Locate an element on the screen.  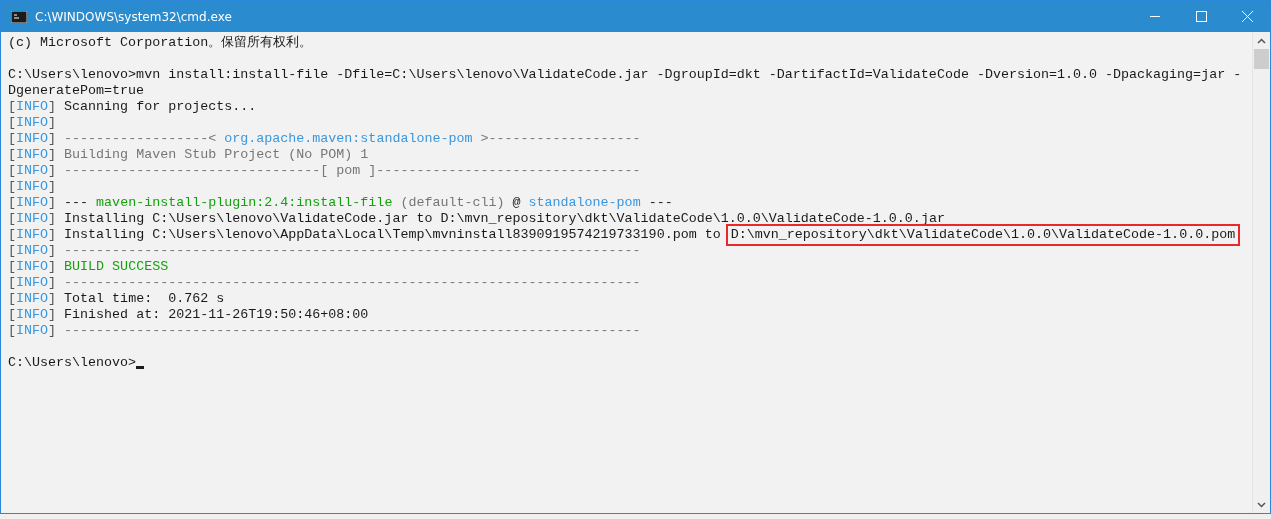
console-text: C:\Users\lenovo> is located at coordinates (72, 363).